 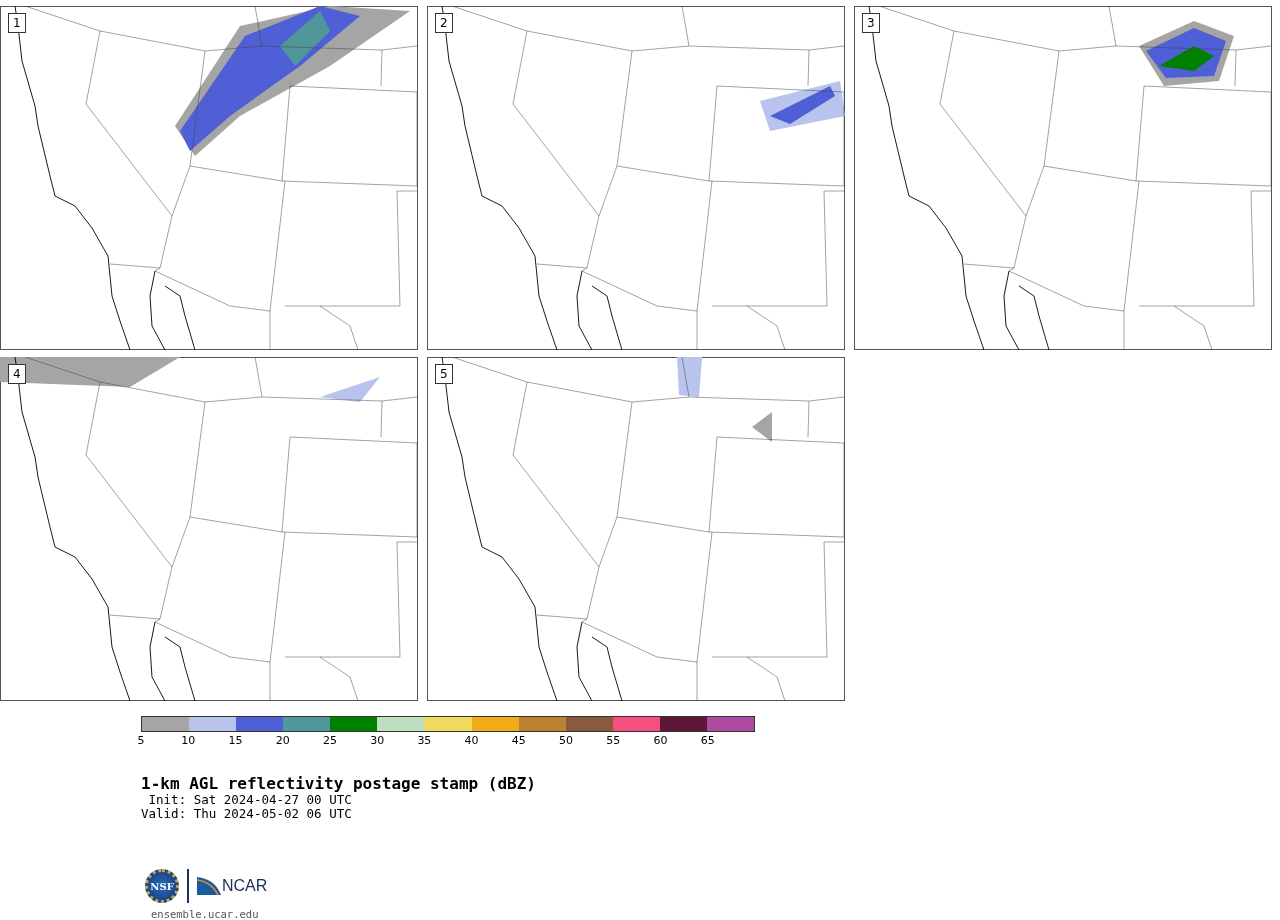 What do you see at coordinates (232, 886) in the screenshot?
I see `ncar-logo: NCAR` at bounding box center [232, 886].